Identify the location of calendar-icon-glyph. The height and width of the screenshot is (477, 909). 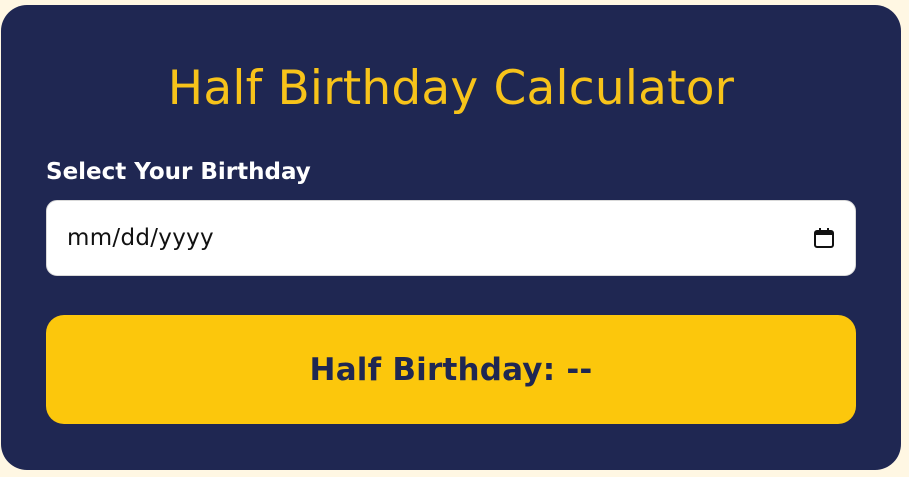
(824, 238).